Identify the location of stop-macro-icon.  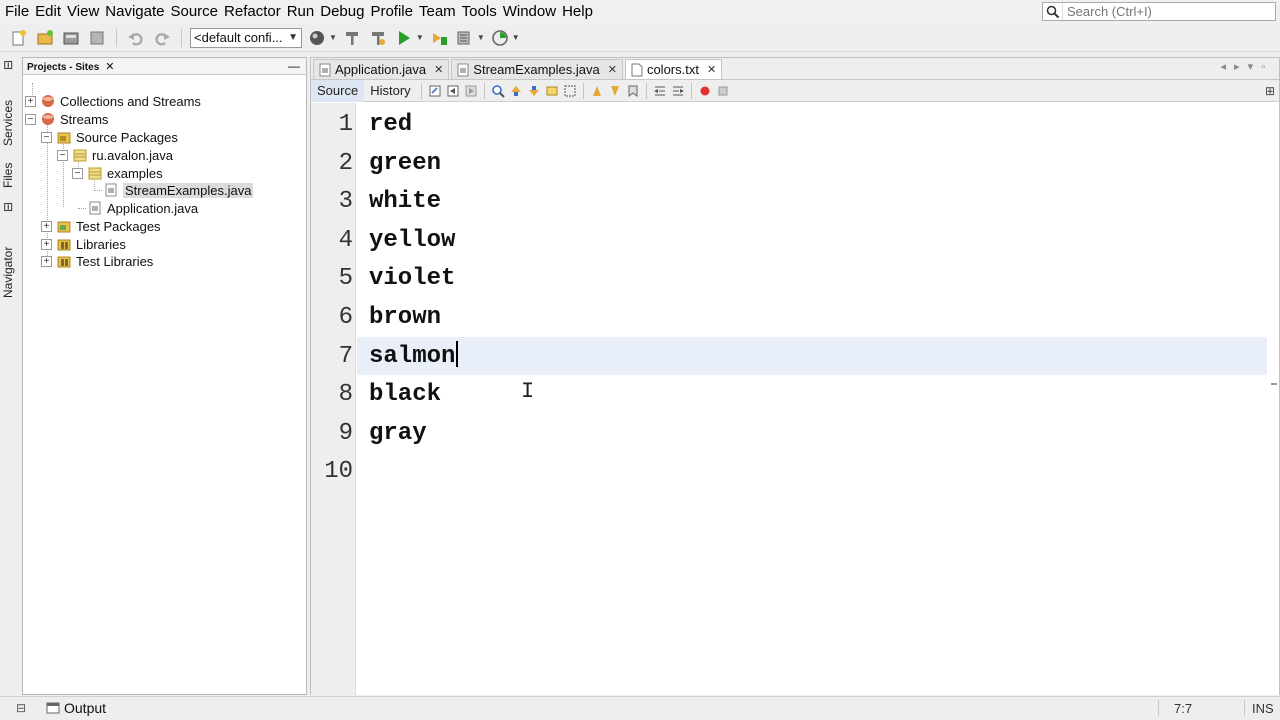
(723, 91).